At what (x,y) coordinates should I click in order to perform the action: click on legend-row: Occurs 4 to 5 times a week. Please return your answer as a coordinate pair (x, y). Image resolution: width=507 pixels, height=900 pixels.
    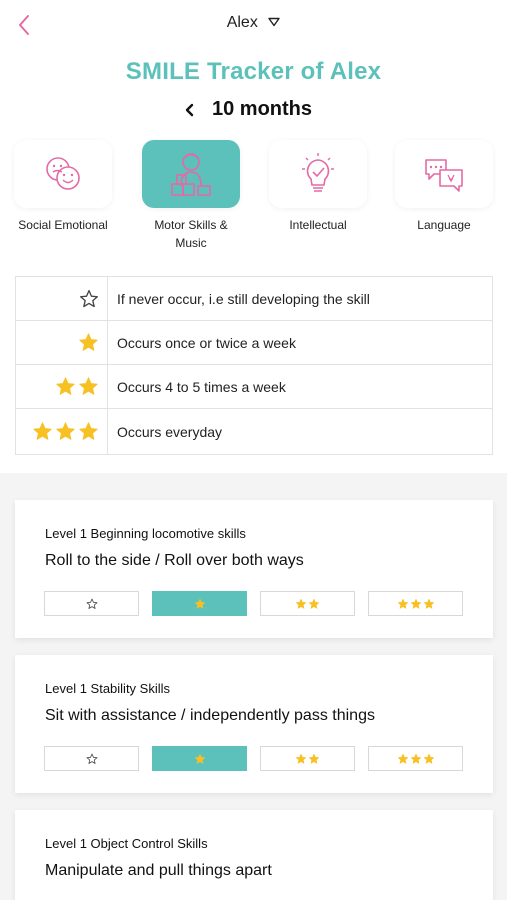
    Looking at the image, I should click on (254, 386).